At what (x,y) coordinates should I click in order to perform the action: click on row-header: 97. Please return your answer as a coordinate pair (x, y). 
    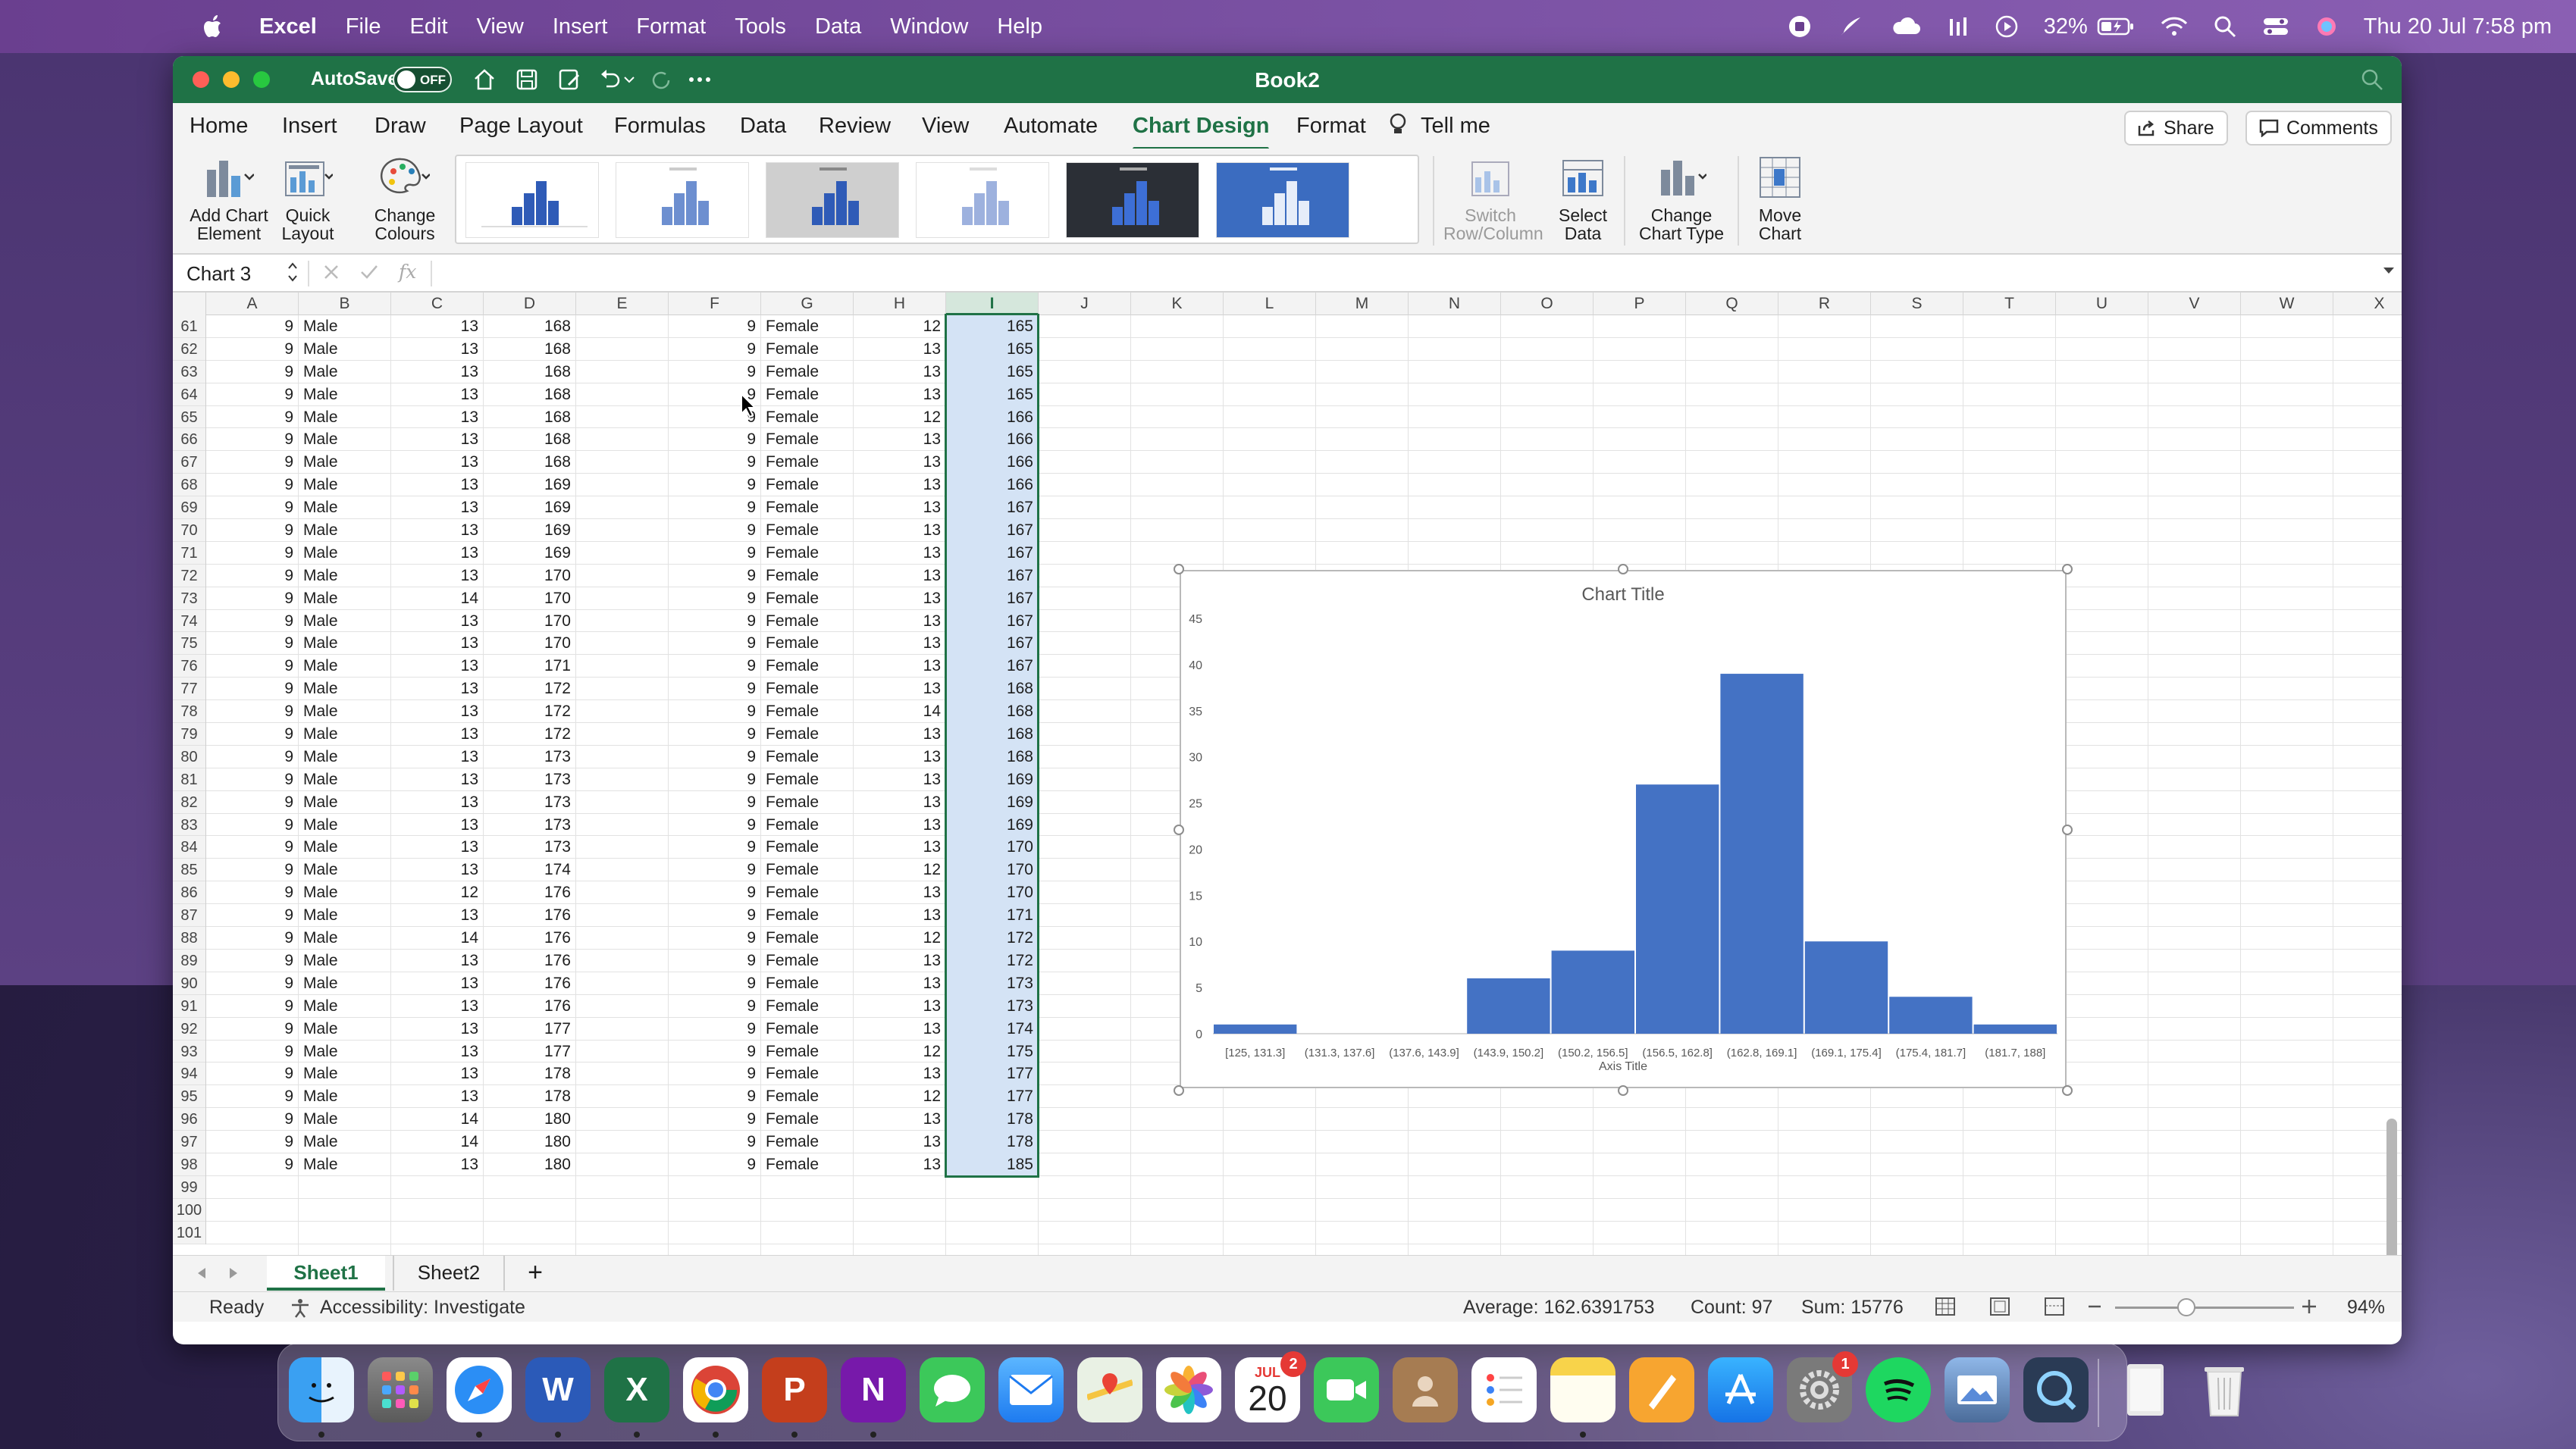
    Looking at the image, I should click on (189, 1142).